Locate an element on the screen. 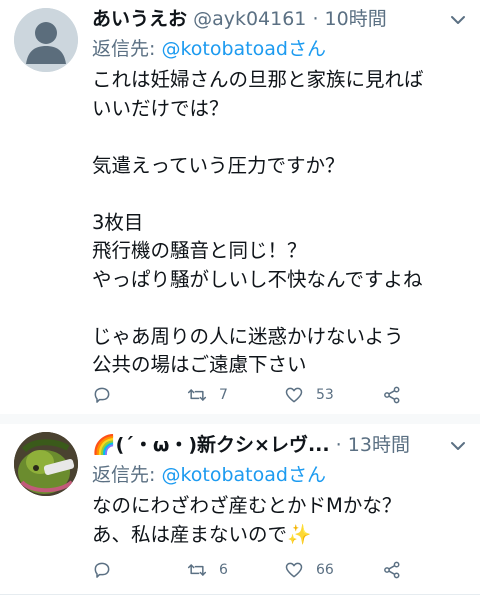  action-bar: 7 53 is located at coordinates (282, 395).